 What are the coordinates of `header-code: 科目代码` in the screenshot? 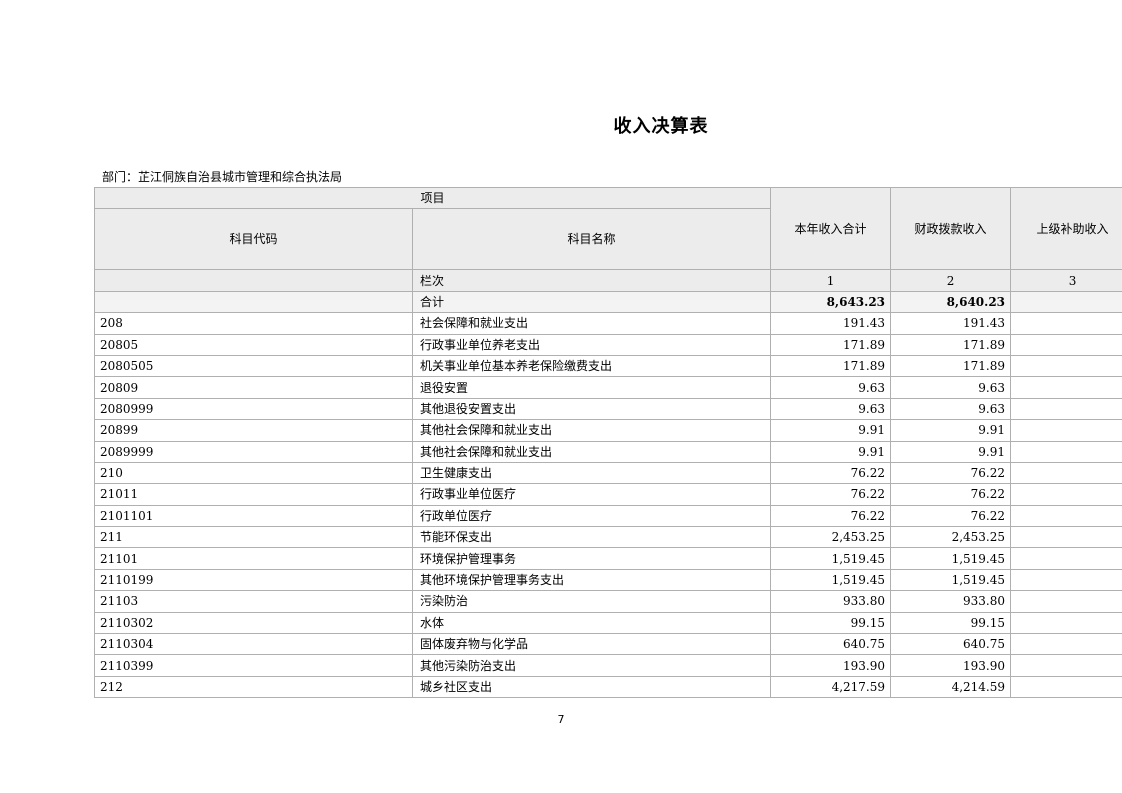 It's located at (253, 239).